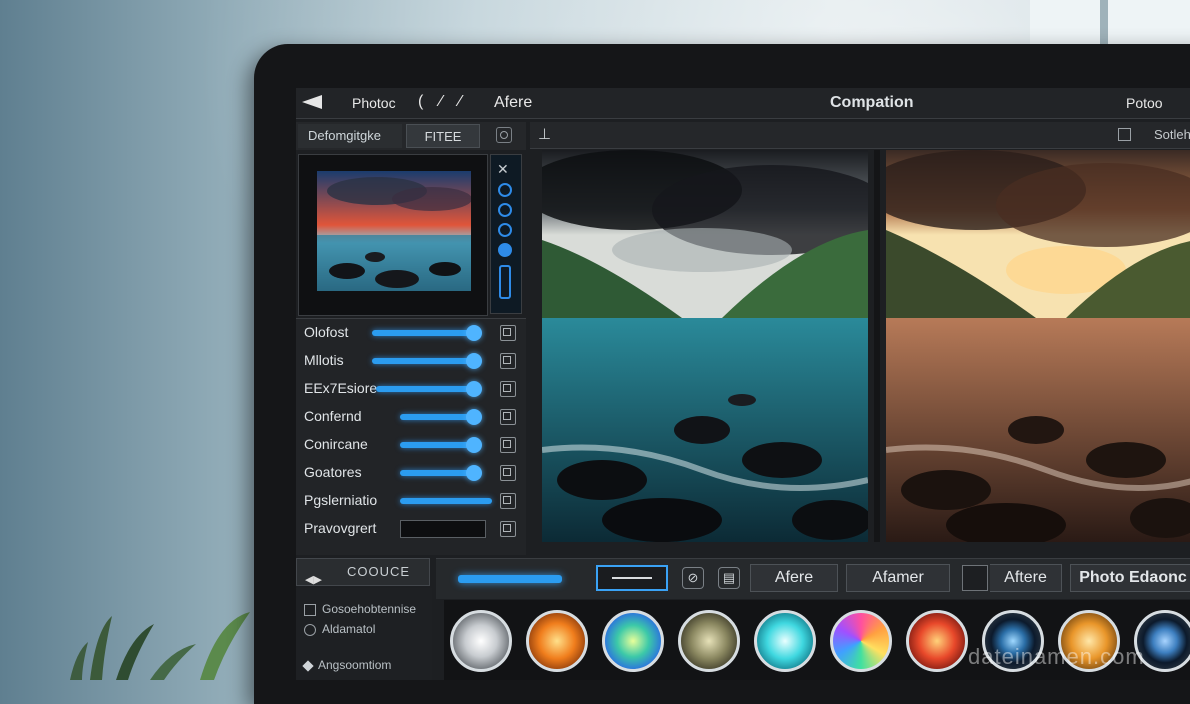 The image size is (1190, 704). What do you see at coordinates (350, 136) in the screenshot?
I see `tab-default: Defomgitgke` at bounding box center [350, 136].